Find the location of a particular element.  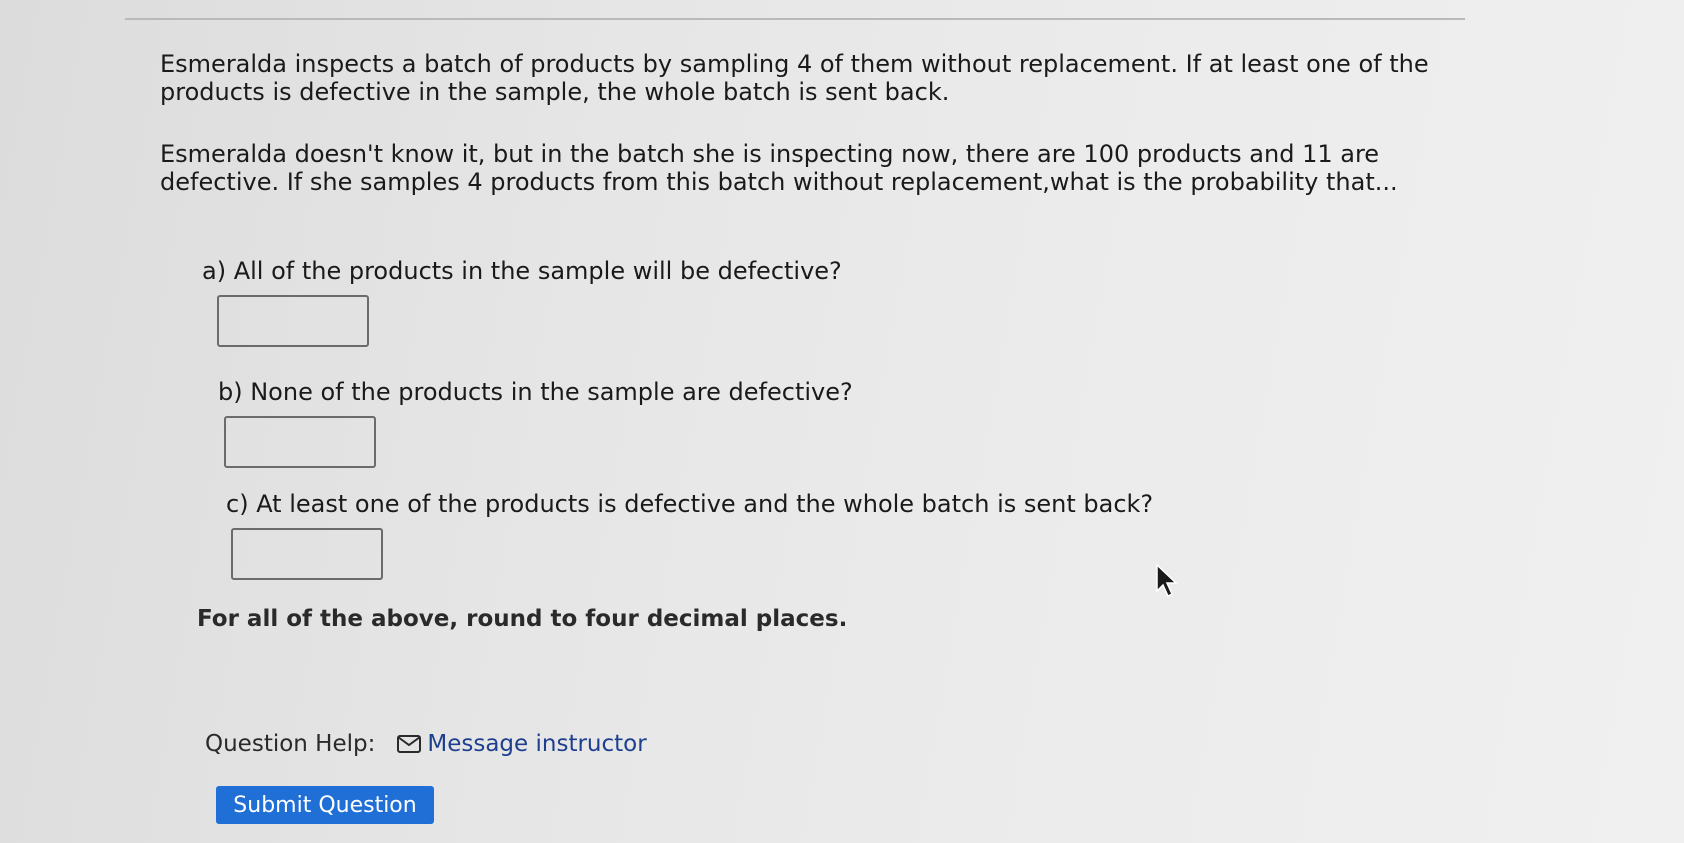

part-b-answer-input is located at coordinates (300, 442).